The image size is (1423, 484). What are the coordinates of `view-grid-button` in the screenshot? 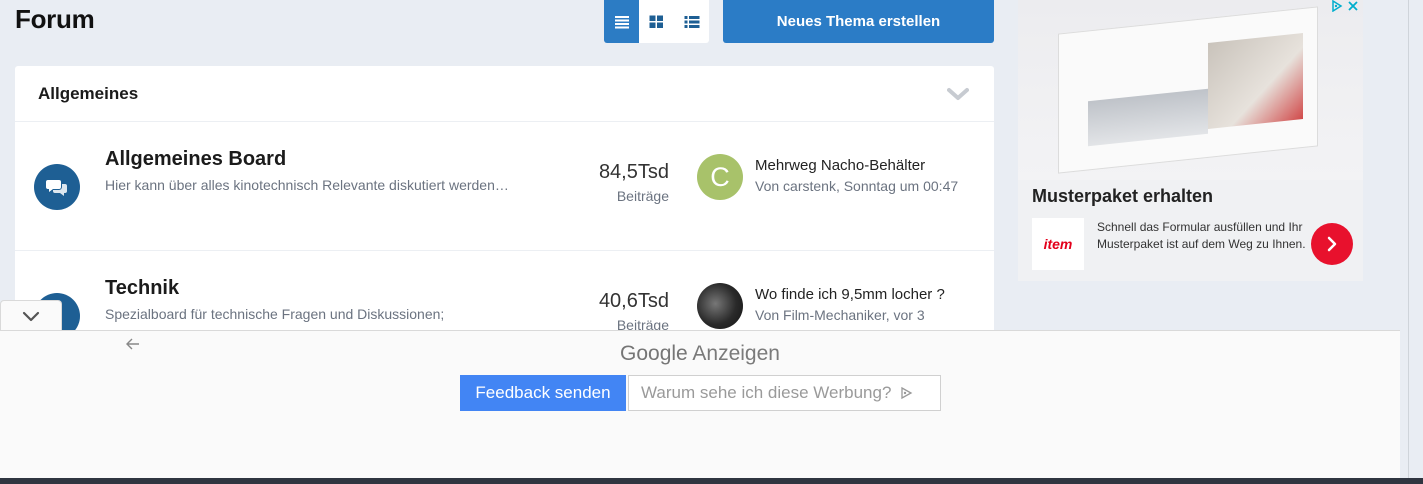 It's located at (656, 21).